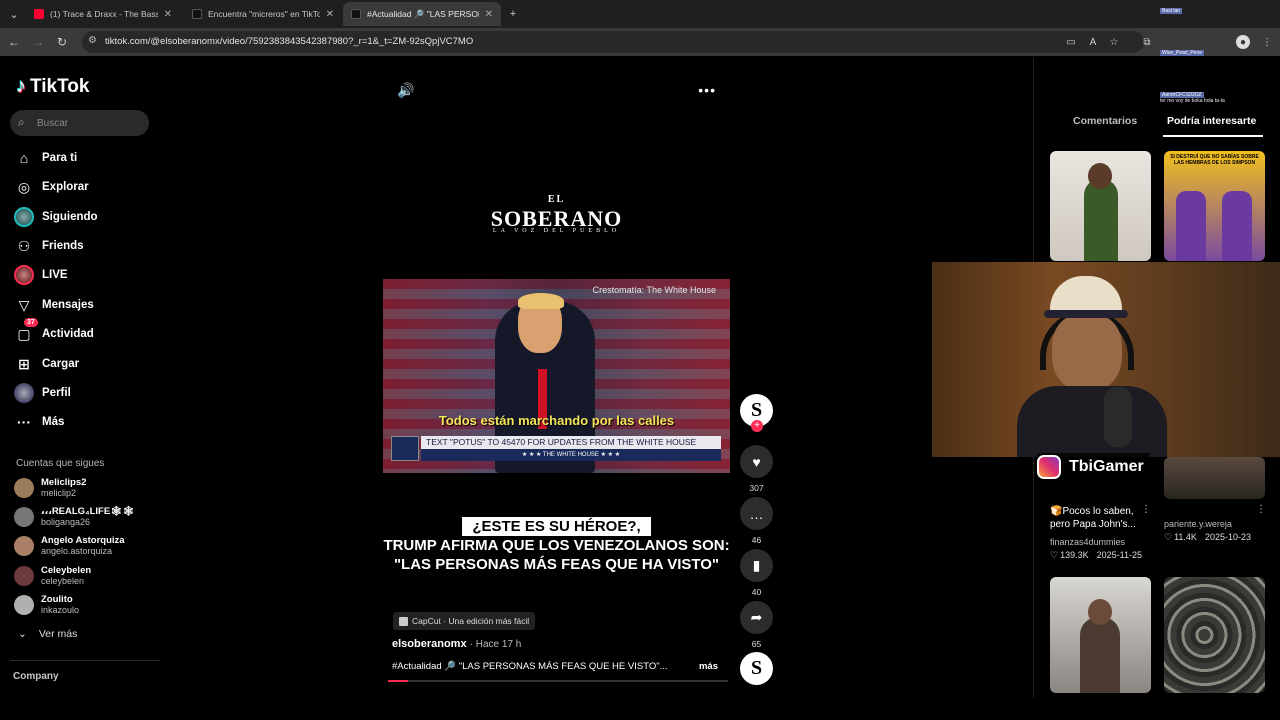 The height and width of the screenshot is (720, 1280). I want to click on nav-cargar: ⊞ Cargar, so click(46, 364).